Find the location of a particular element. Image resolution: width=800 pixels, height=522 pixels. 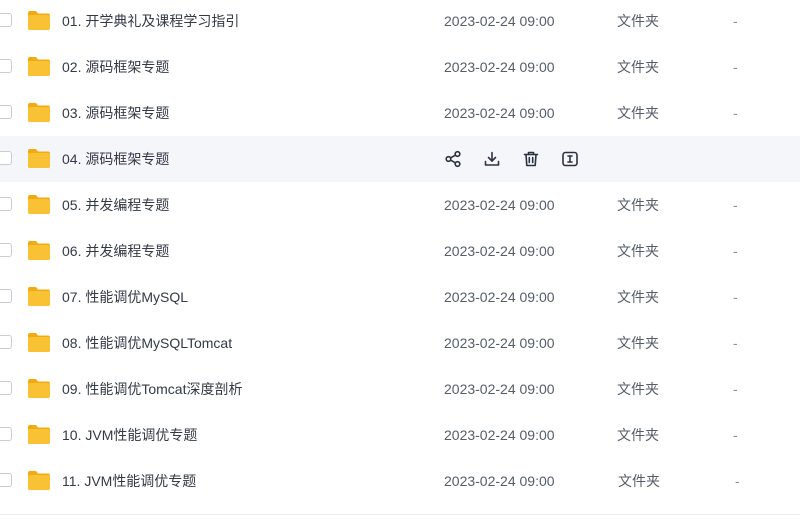

file-row: 07. 性能调优MySQL 2023-02-24 09:00 文件夹 - is located at coordinates (400, 297).